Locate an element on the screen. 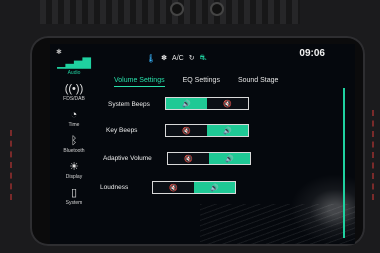  sidebar-item-audio: ▁▃▅▇ Audio is located at coordinates (74, 66).